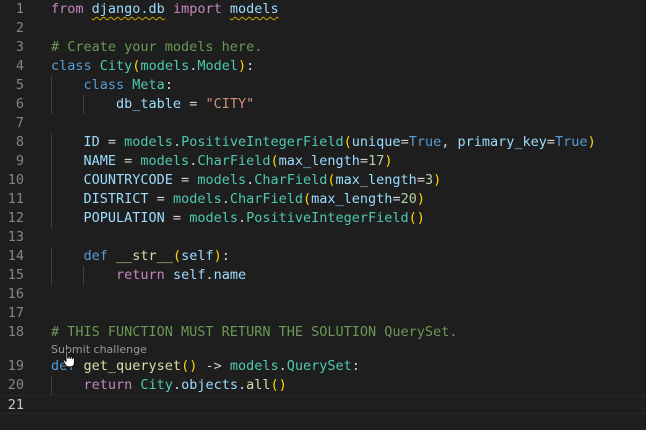  I want to click on code-token: objects, so click(209, 385).